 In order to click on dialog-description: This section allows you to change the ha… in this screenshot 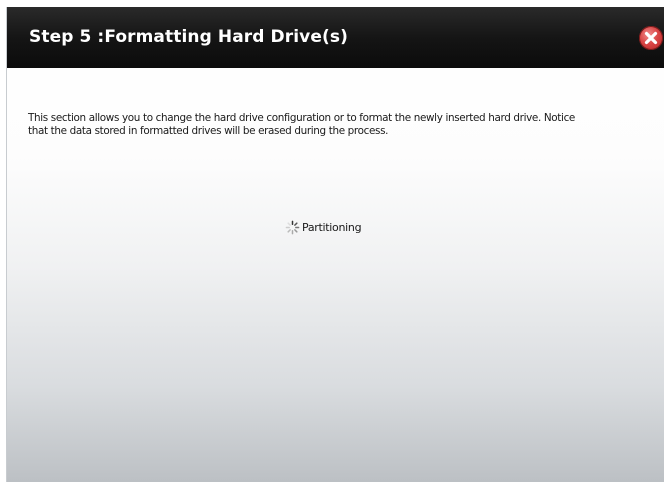, I will do `click(343, 125)`.